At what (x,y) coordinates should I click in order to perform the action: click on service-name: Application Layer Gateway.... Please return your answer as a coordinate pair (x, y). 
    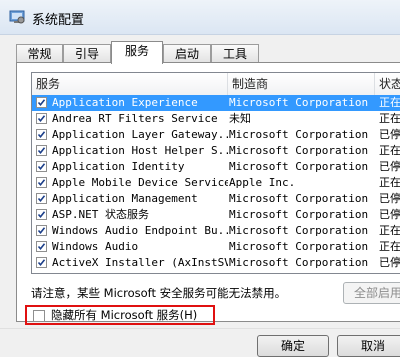
    Looking at the image, I should click on (140, 134).